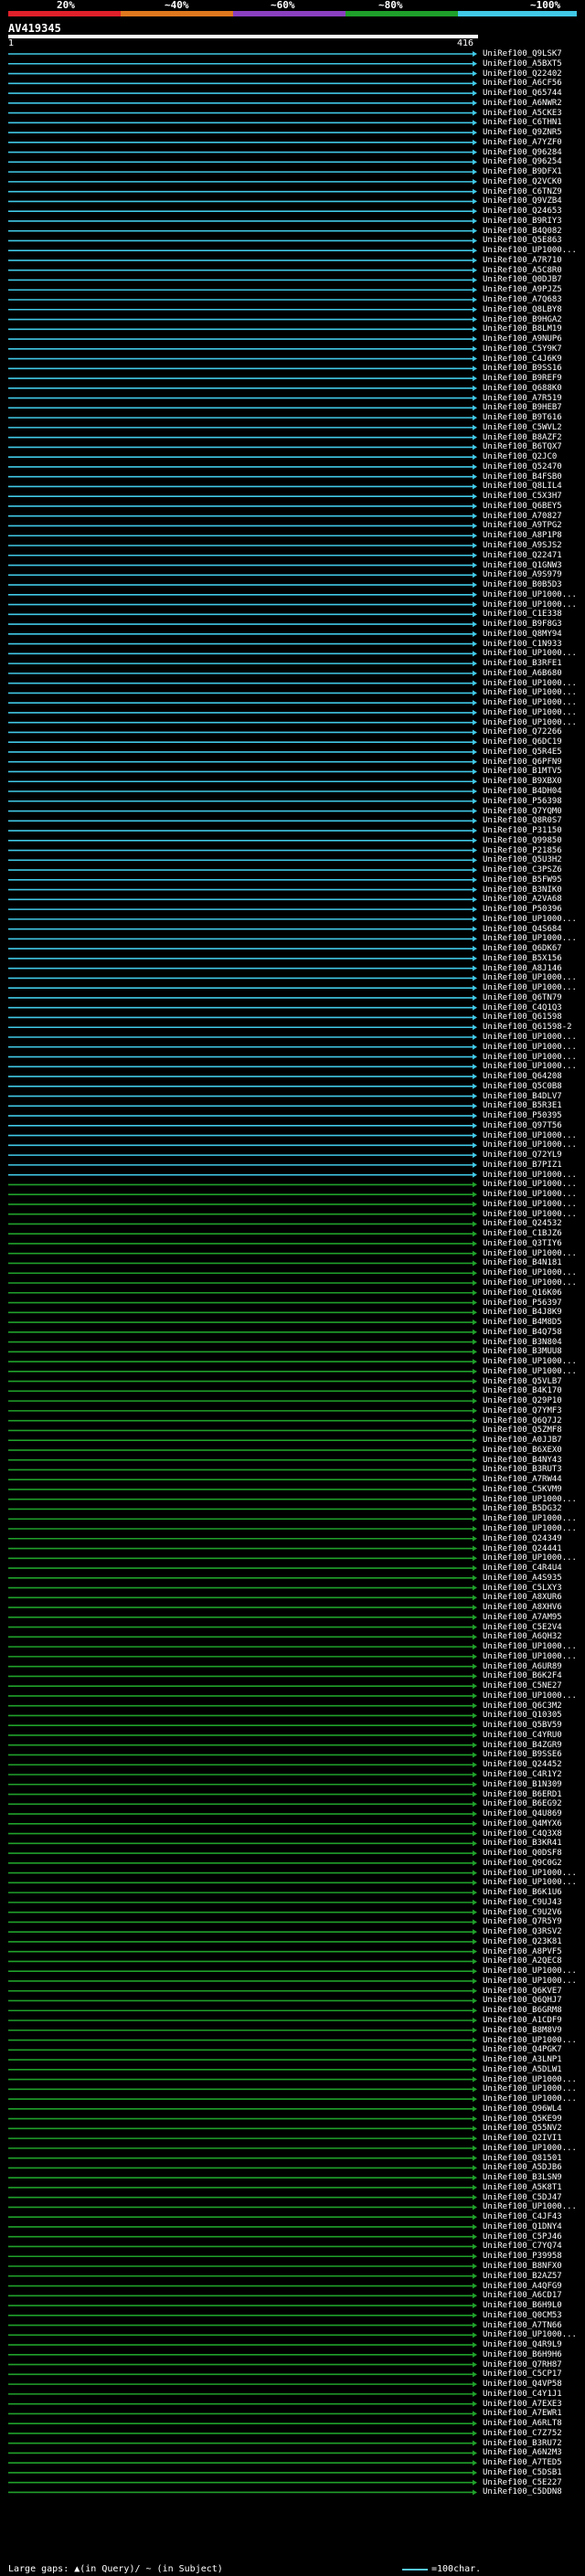  Describe the element at coordinates (534, 2394) in the screenshot. I see `hit-label: UniRef100_C4Y1J1` at that location.